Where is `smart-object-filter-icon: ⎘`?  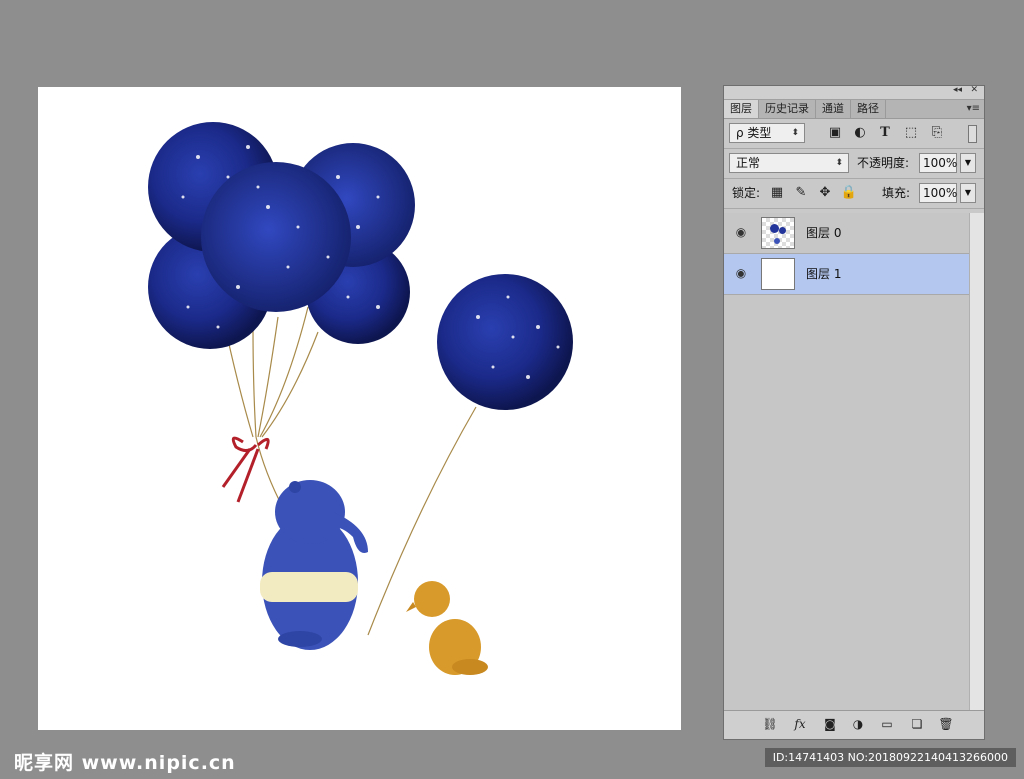
smart-object-filter-icon: ⎘ is located at coordinates (937, 133).